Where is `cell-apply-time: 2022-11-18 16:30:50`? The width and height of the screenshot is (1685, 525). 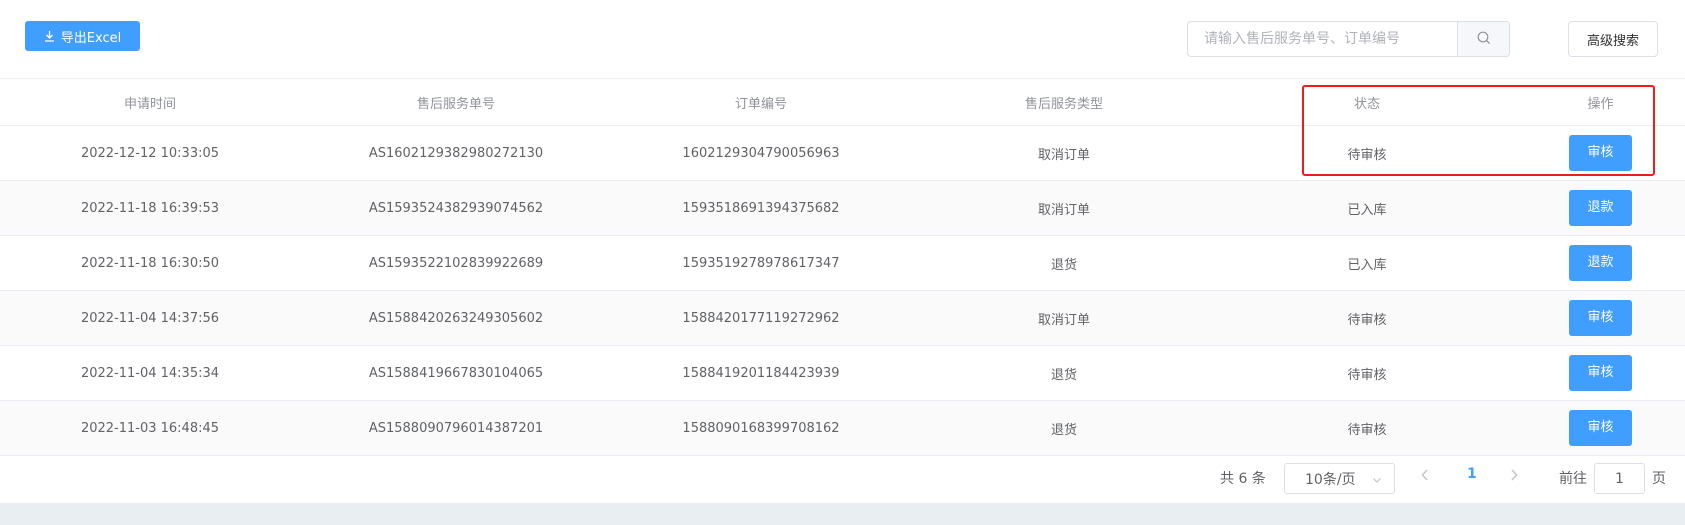 cell-apply-time: 2022-11-18 16:30:50 is located at coordinates (150, 263).